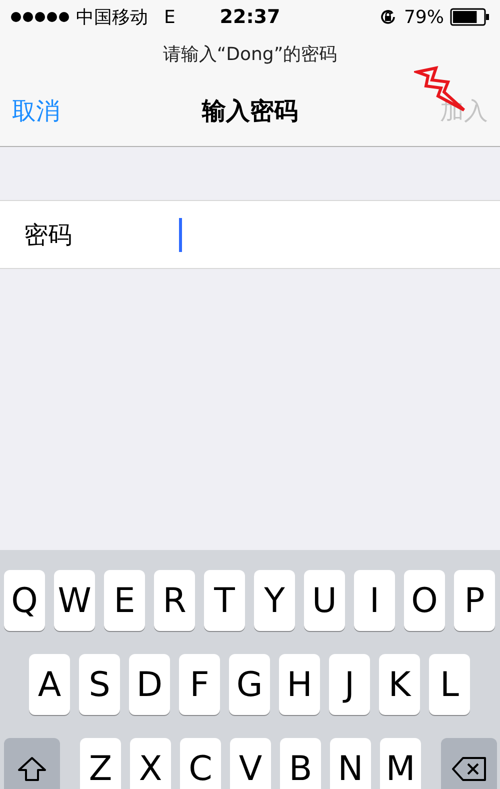 This screenshot has width=500, height=789. I want to click on keyboard-key: V, so click(250, 763).